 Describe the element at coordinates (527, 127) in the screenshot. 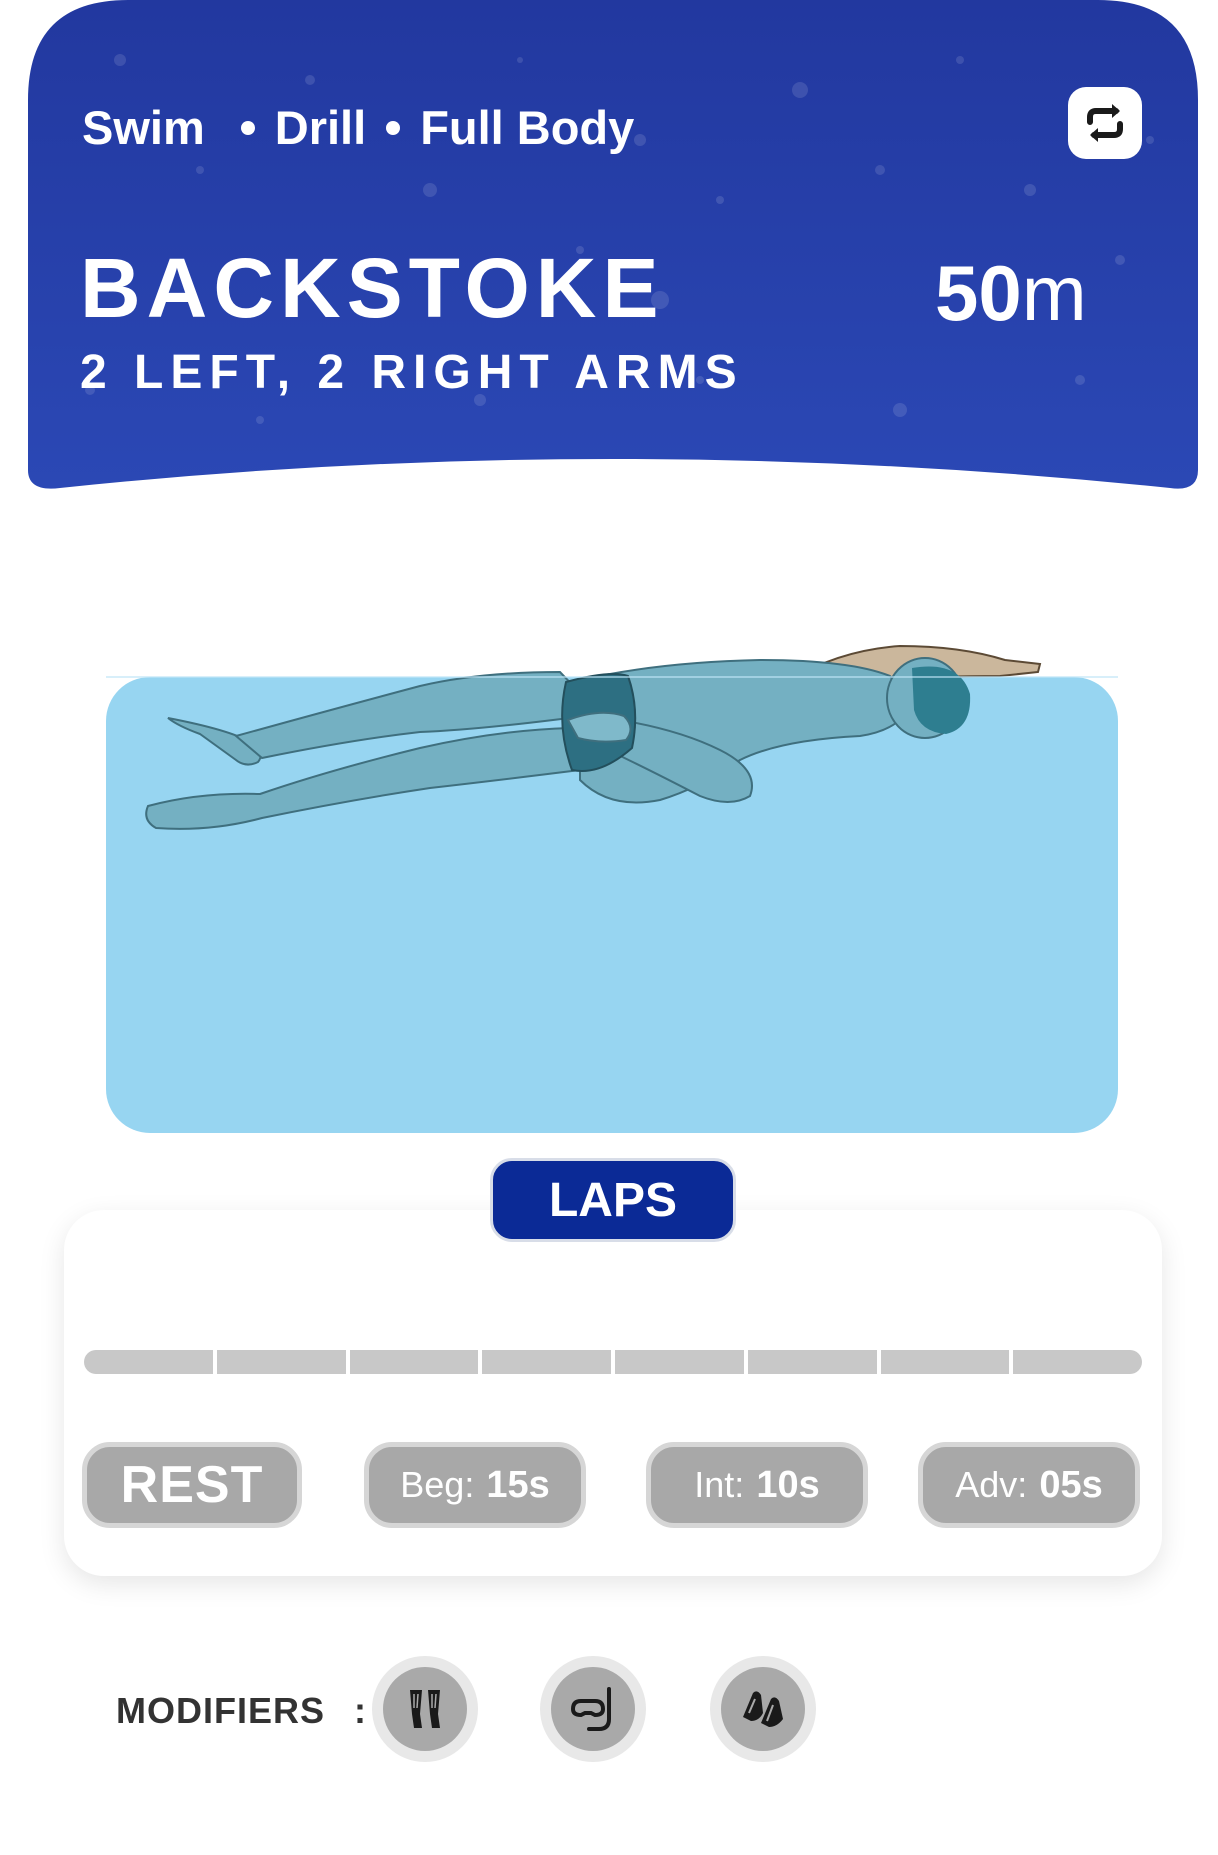

I see `breadcrumb-item-focus: Full Body` at that location.